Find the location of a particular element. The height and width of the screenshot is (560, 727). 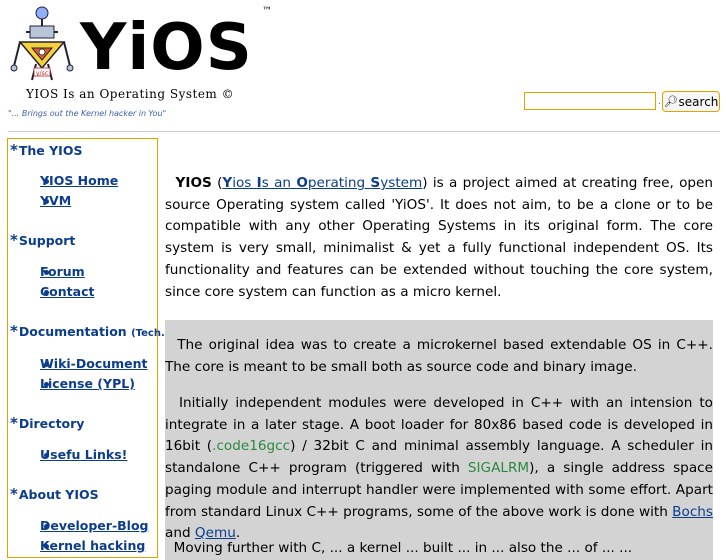

intro-project-name: YIOS is located at coordinates (193, 183).